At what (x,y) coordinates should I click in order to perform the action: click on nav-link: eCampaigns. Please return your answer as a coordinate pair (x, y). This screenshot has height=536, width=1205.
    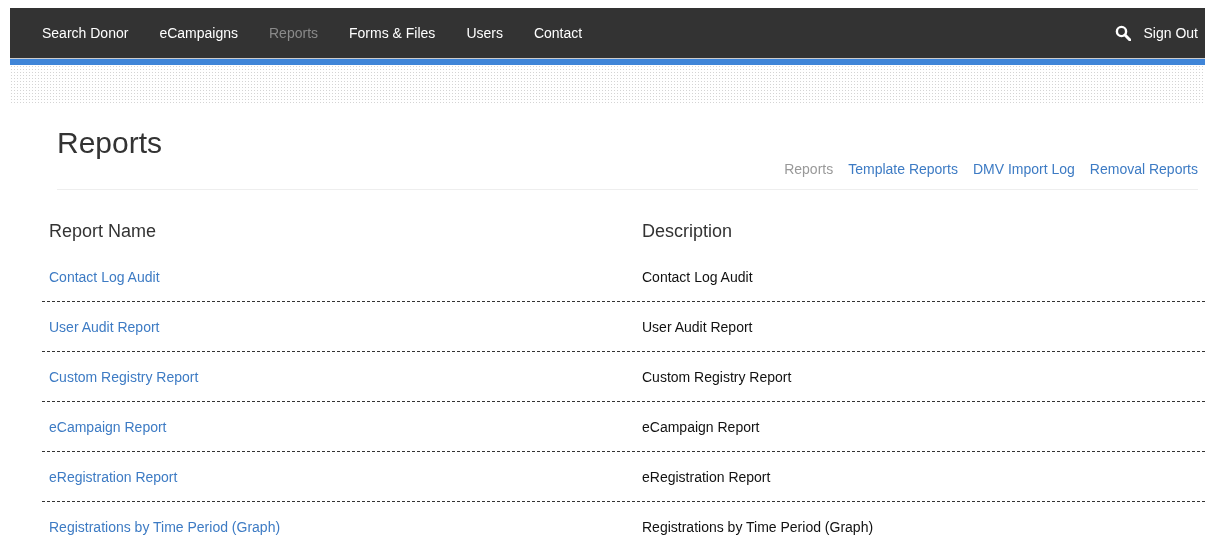
    Looking at the image, I should click on (198, 33).